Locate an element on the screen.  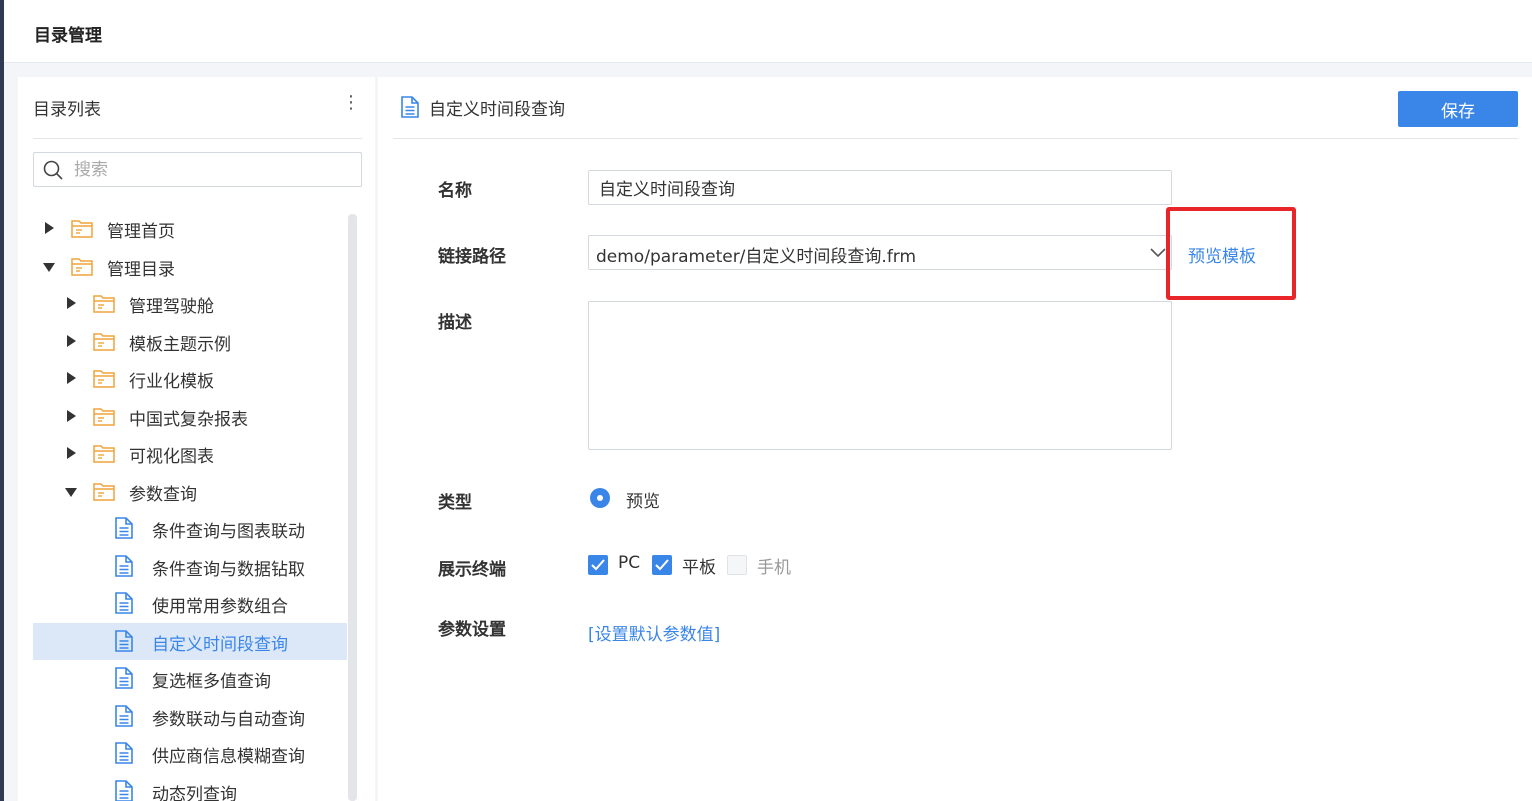
page-title: 目录管理 is located at coordinates (68, 36).